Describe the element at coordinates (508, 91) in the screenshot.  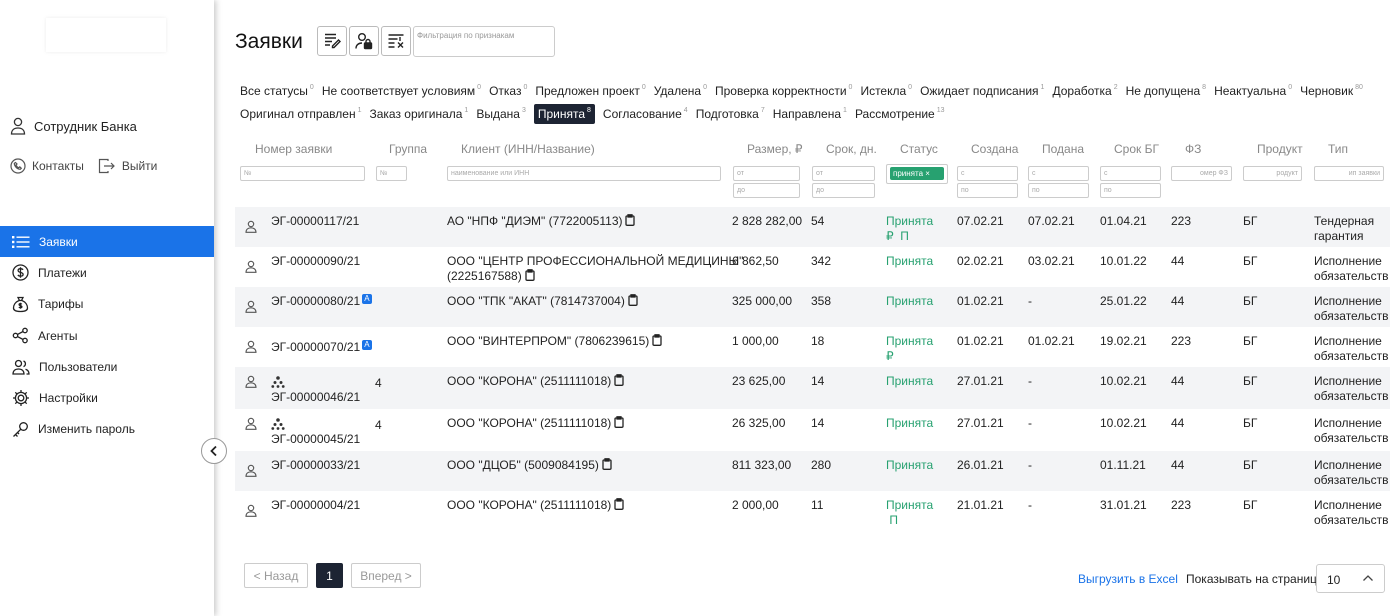
I see `status-filter-refused: Отказ 0` at that location.